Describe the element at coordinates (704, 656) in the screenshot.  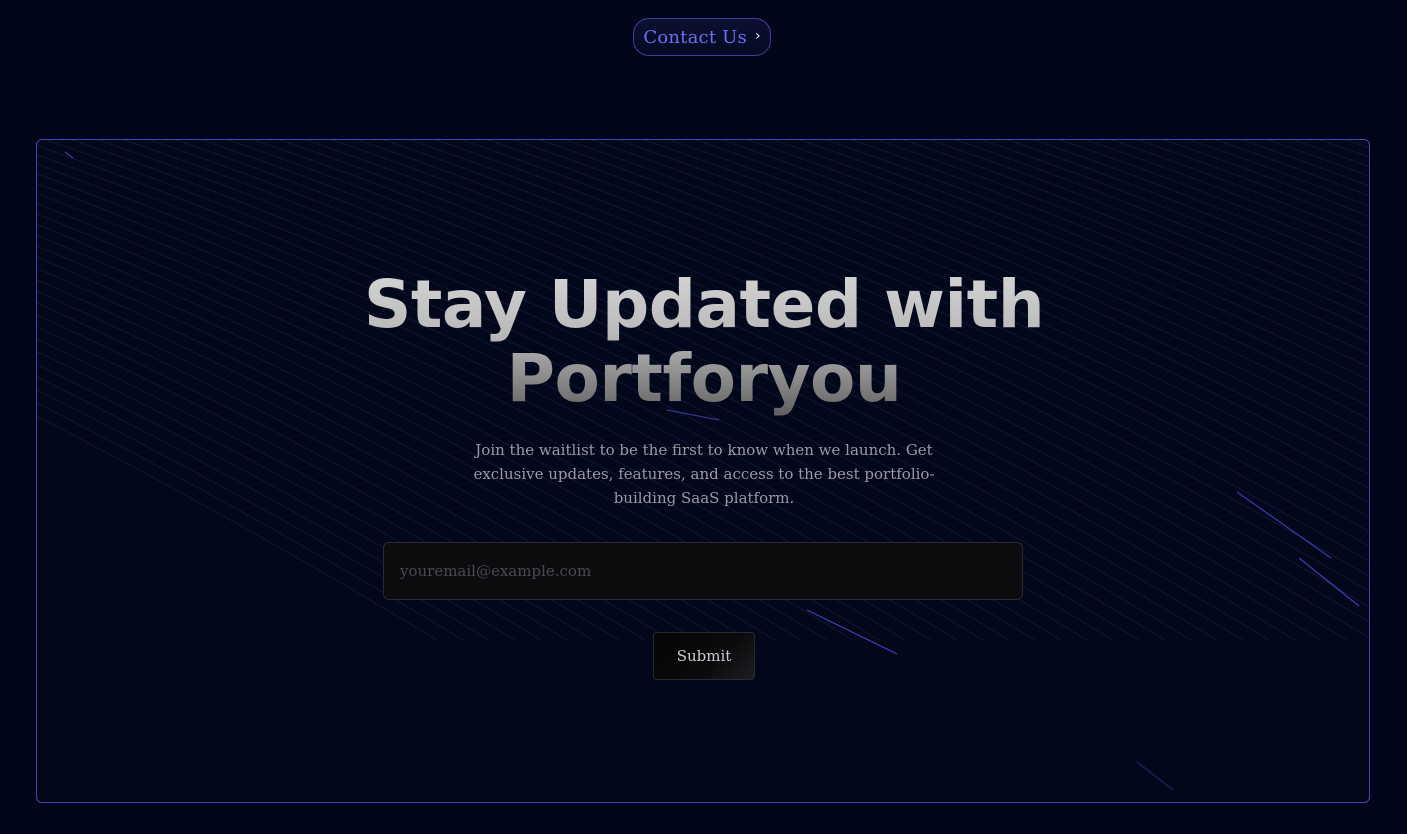
I see `submit-button: Submit` at that location.